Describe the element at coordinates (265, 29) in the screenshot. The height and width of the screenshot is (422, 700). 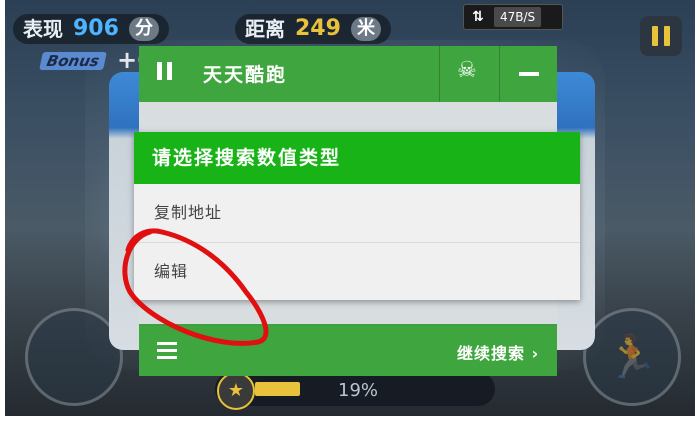
I see `distance-label: 距离` at that location.